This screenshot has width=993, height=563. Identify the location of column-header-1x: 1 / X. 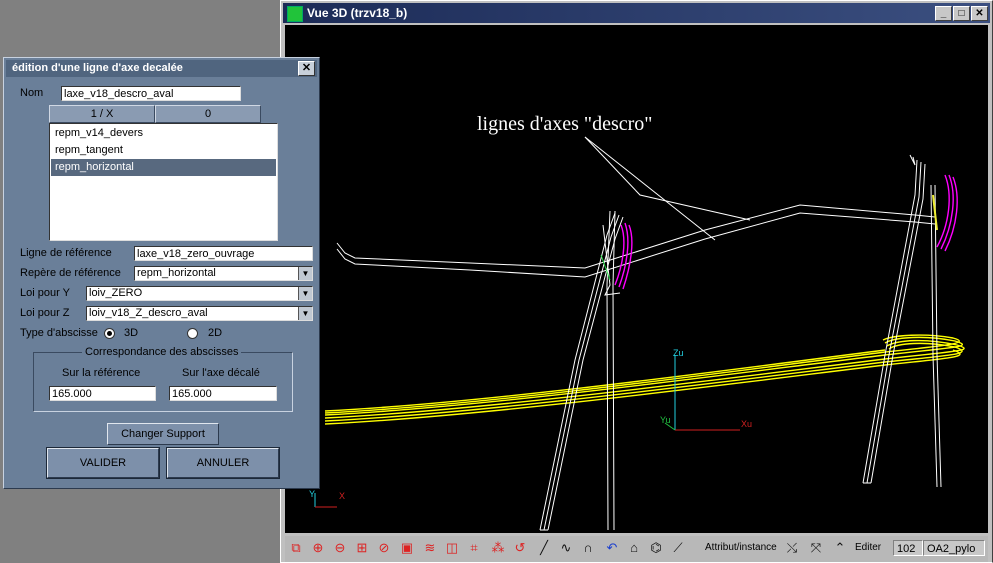
(102, 114).